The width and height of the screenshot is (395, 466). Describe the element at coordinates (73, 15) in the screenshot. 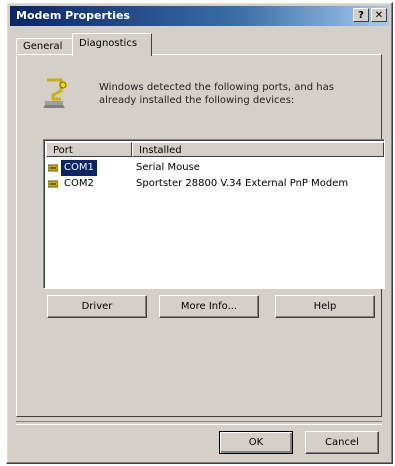

I see `window-title: Modem Properties` at that location.